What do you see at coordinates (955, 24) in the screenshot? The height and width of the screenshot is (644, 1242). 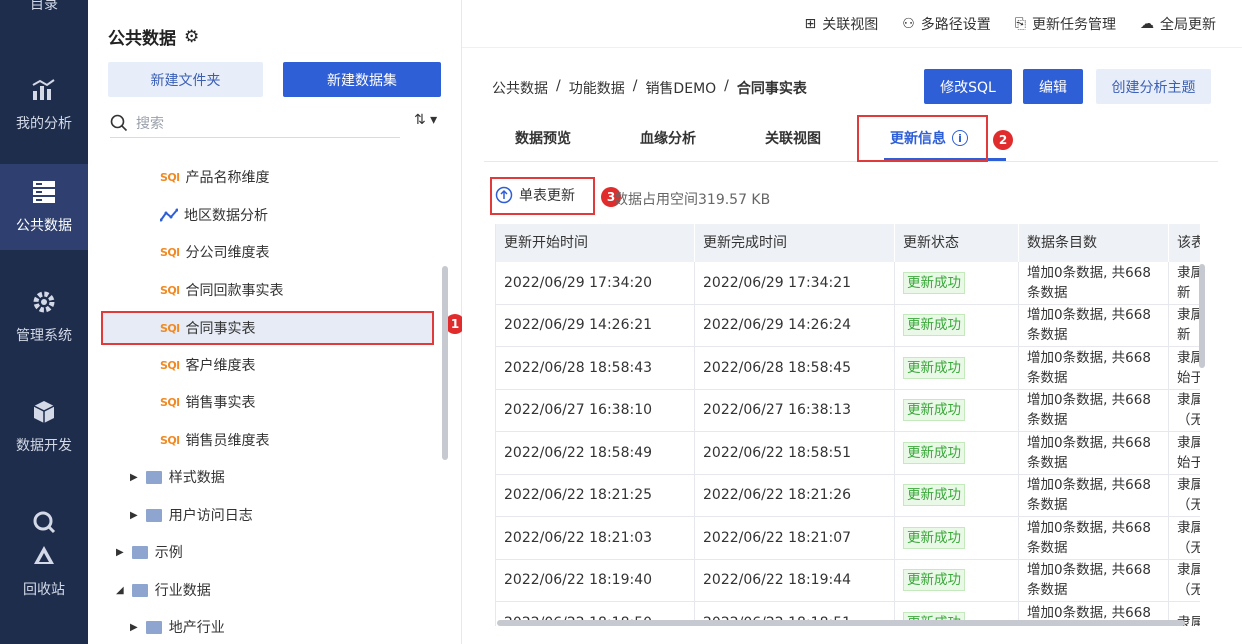 I see `multipath-label: 多路径设置` at bounding box center [955, 24].